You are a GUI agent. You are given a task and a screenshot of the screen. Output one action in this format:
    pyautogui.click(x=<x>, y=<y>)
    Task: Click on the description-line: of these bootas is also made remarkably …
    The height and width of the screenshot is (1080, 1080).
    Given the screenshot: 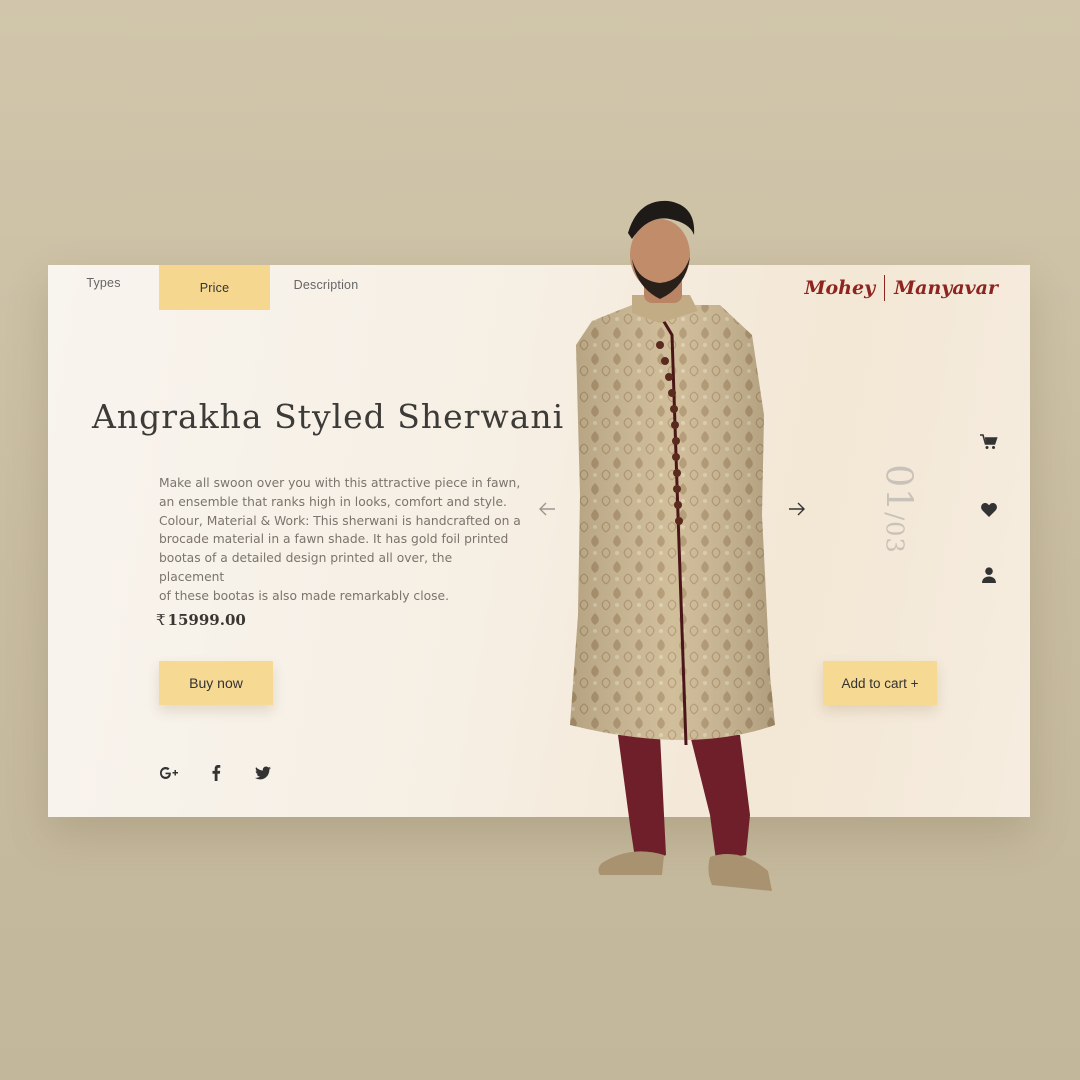 What is the action you would take?
    pyautogui.click(x=304, y=595)
    